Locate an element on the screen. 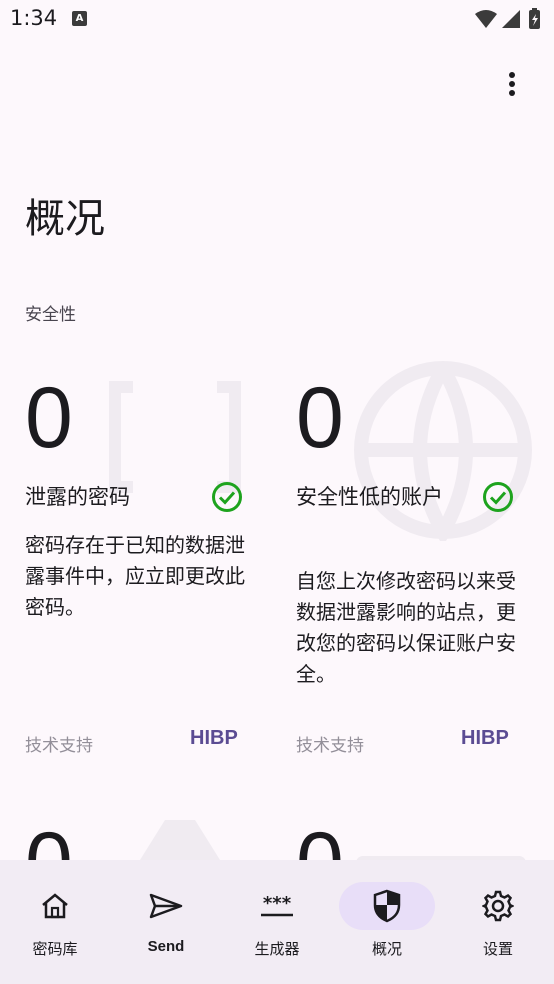  card-title: 泄露的密码 is located at coordinates (77, 497).